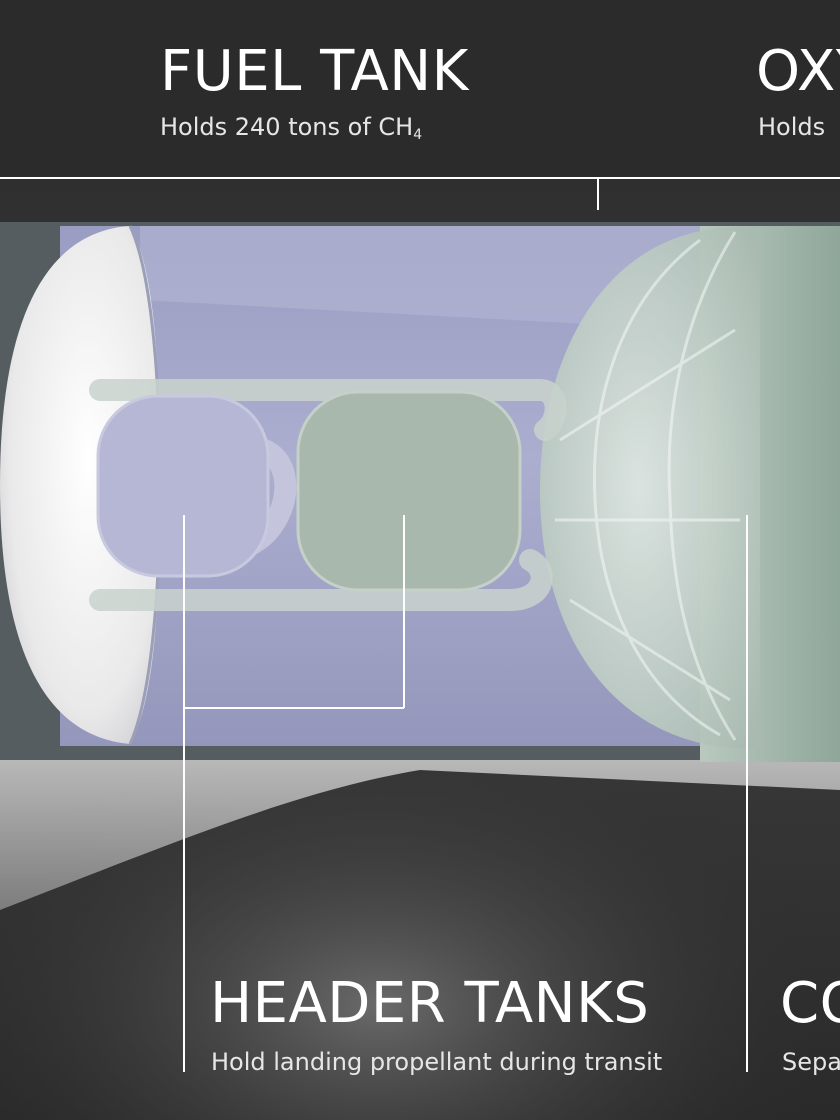 The image size is (840, 1120). I want to click on fuel-tank-description: Holds 240 tons of CH4, so click(291, 128).